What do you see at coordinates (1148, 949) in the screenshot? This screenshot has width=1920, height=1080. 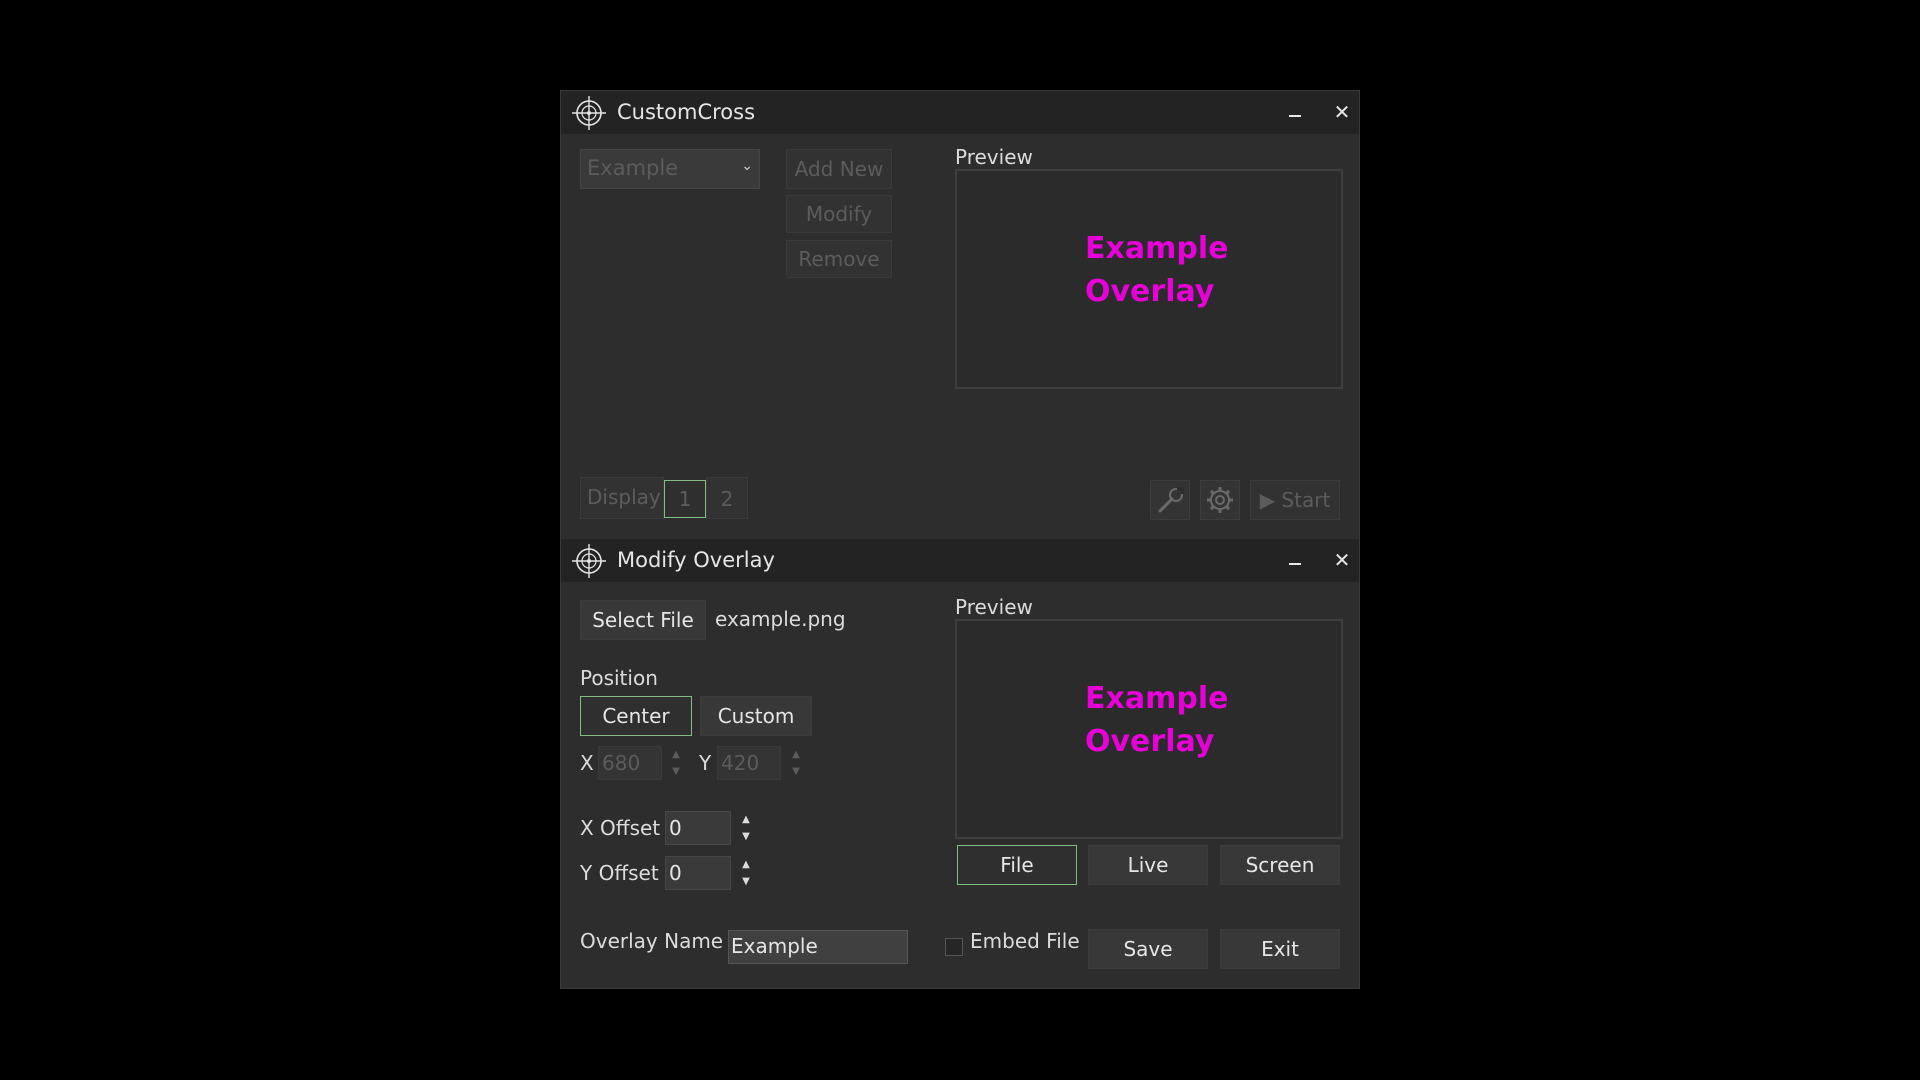 I see `save-button: Save` at bounding box center [1148, 949].